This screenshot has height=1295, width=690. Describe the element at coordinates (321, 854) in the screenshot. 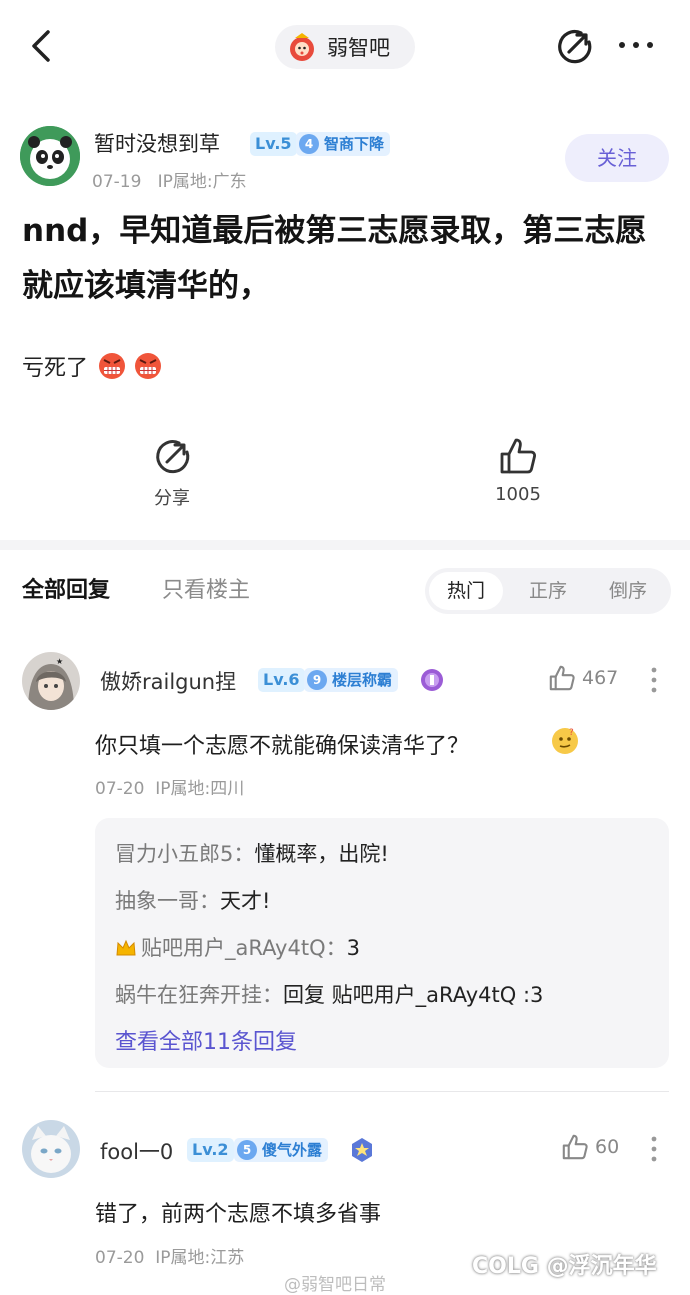

I see `reply-text: 懂概率，出院!` at that location.